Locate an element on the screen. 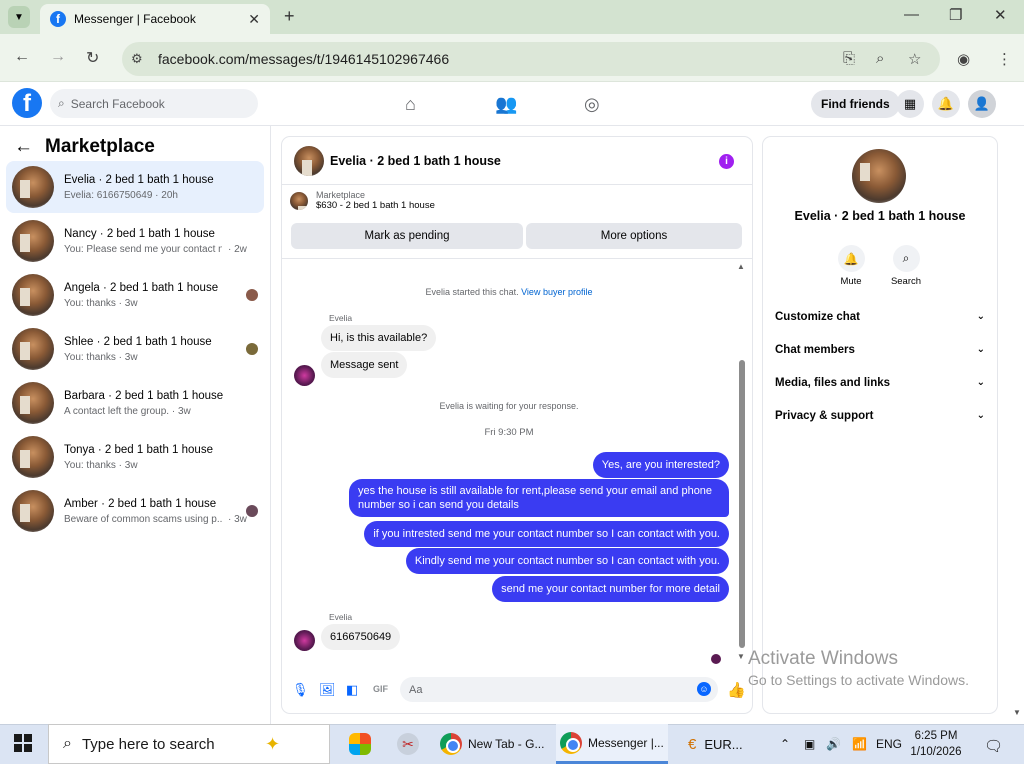 The image size is (1024, 764). chat-members-item: Chat members ⌄ is located at coordinates (880, 350).